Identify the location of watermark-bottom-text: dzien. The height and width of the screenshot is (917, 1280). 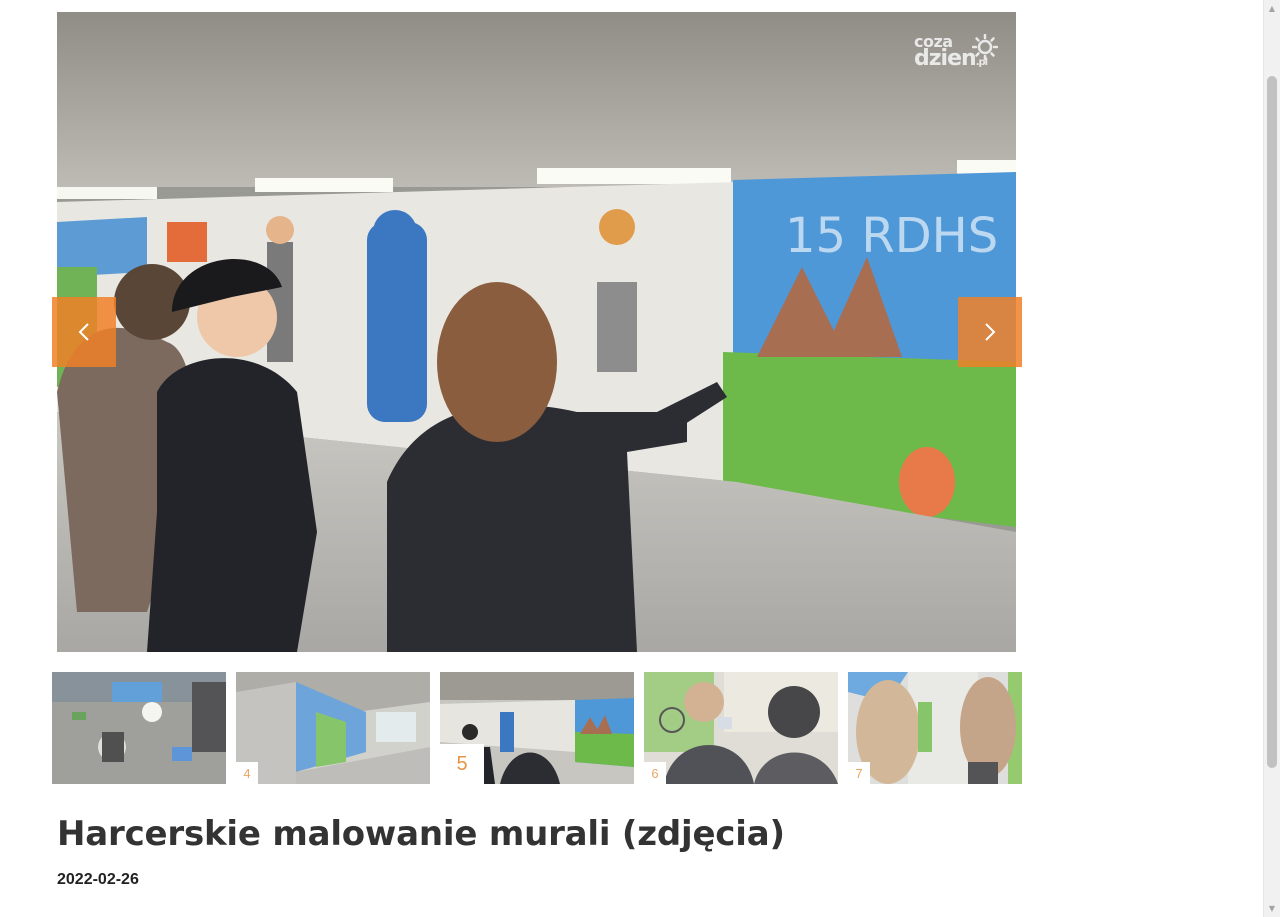
(945, 59).